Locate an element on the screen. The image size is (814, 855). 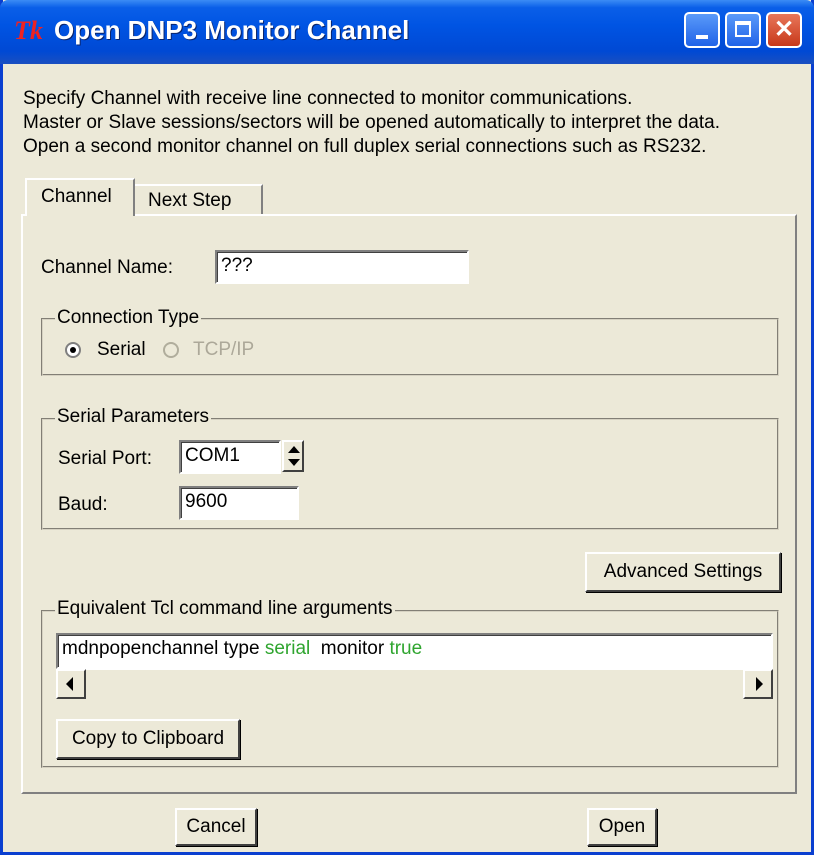
tcl-command-field: mdnpopenchannel type serial monitor true is located at coordinates (414, 651).